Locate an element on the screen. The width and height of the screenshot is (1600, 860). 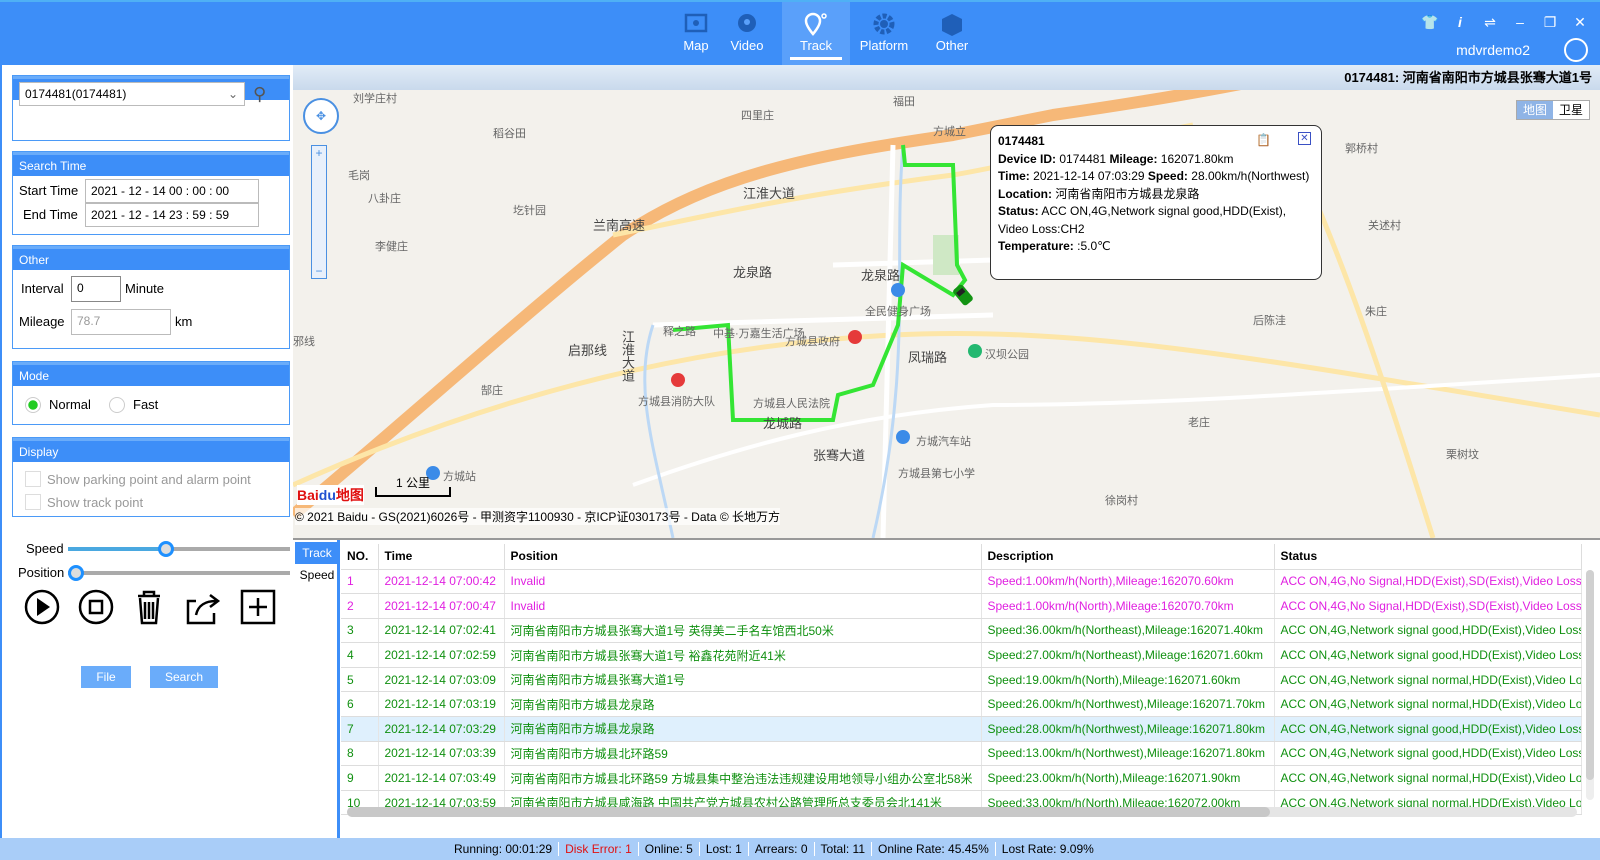
interval-input: 0 is located at coordinates (96, 289).